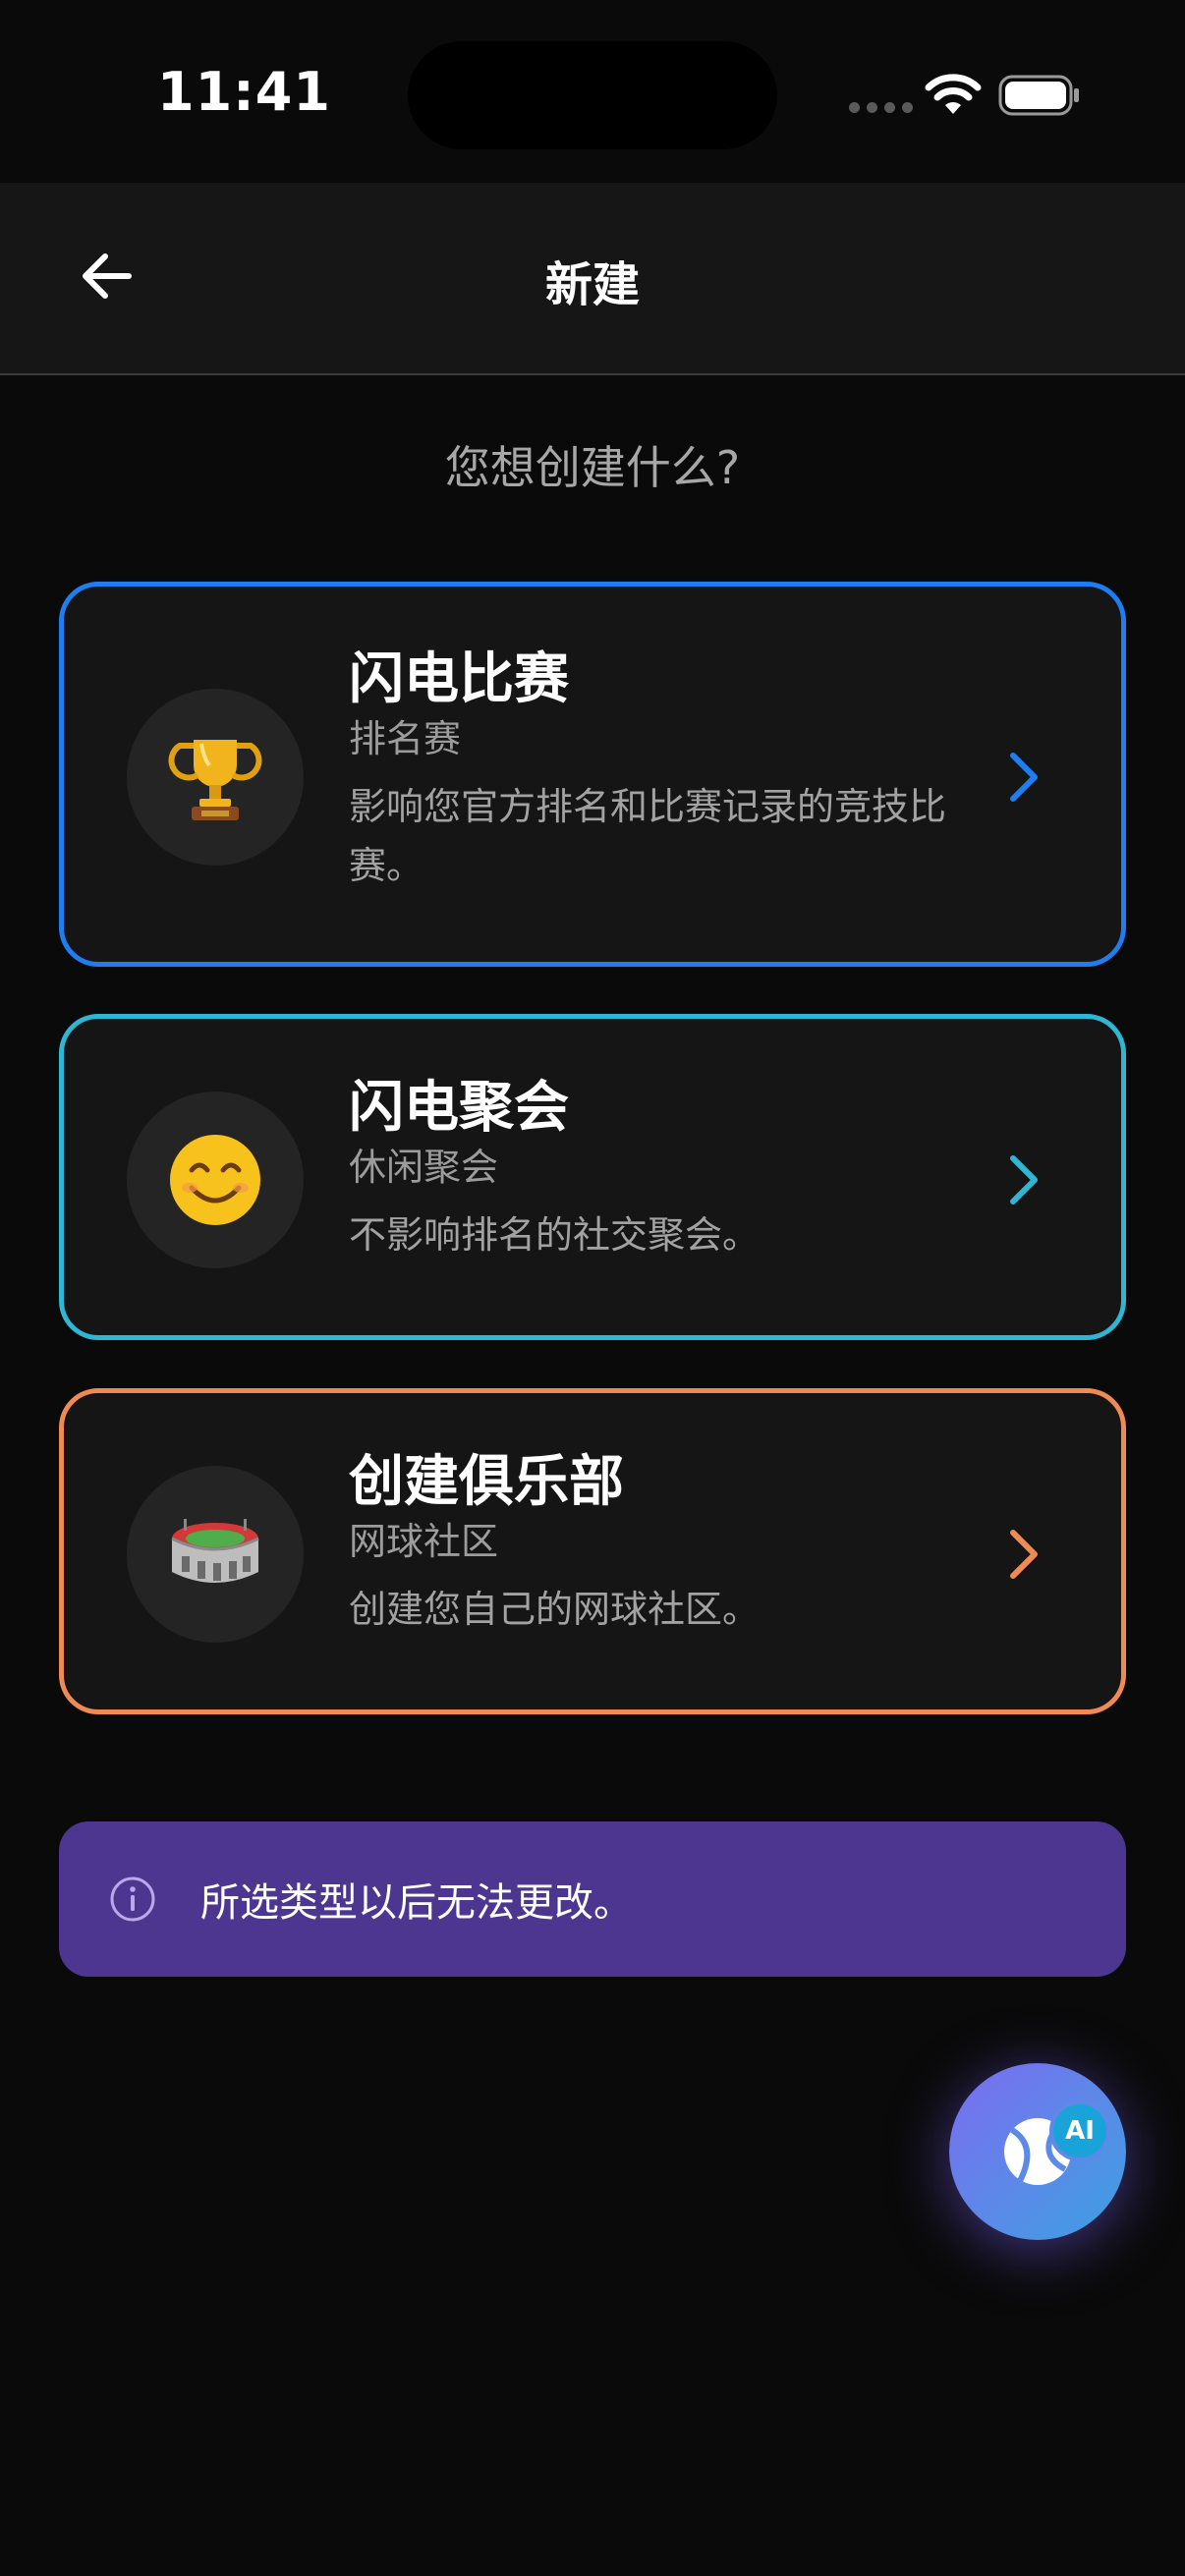  Describe the element at coordinates (424, 1541) in the screenshot. I see `card-subtitle: 网球社区` at that location.